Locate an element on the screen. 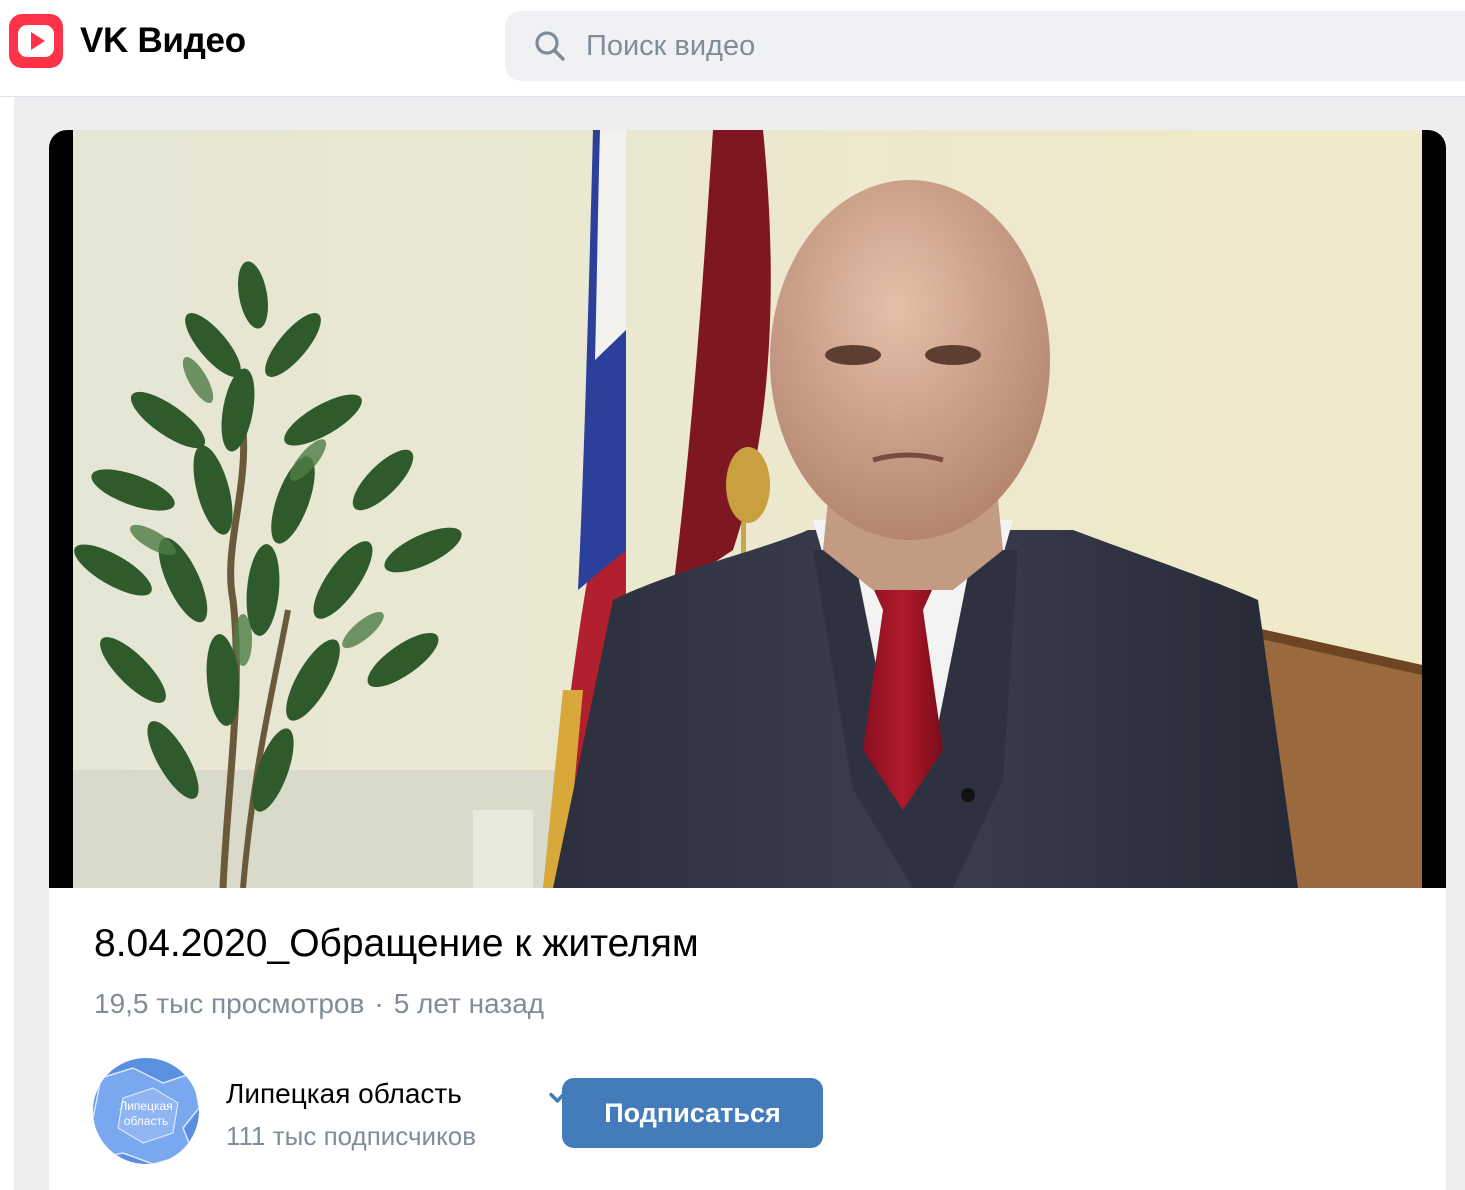 The width and height of the screenshot is (1465, 1190). search-input is located at coordinates (936, 46).